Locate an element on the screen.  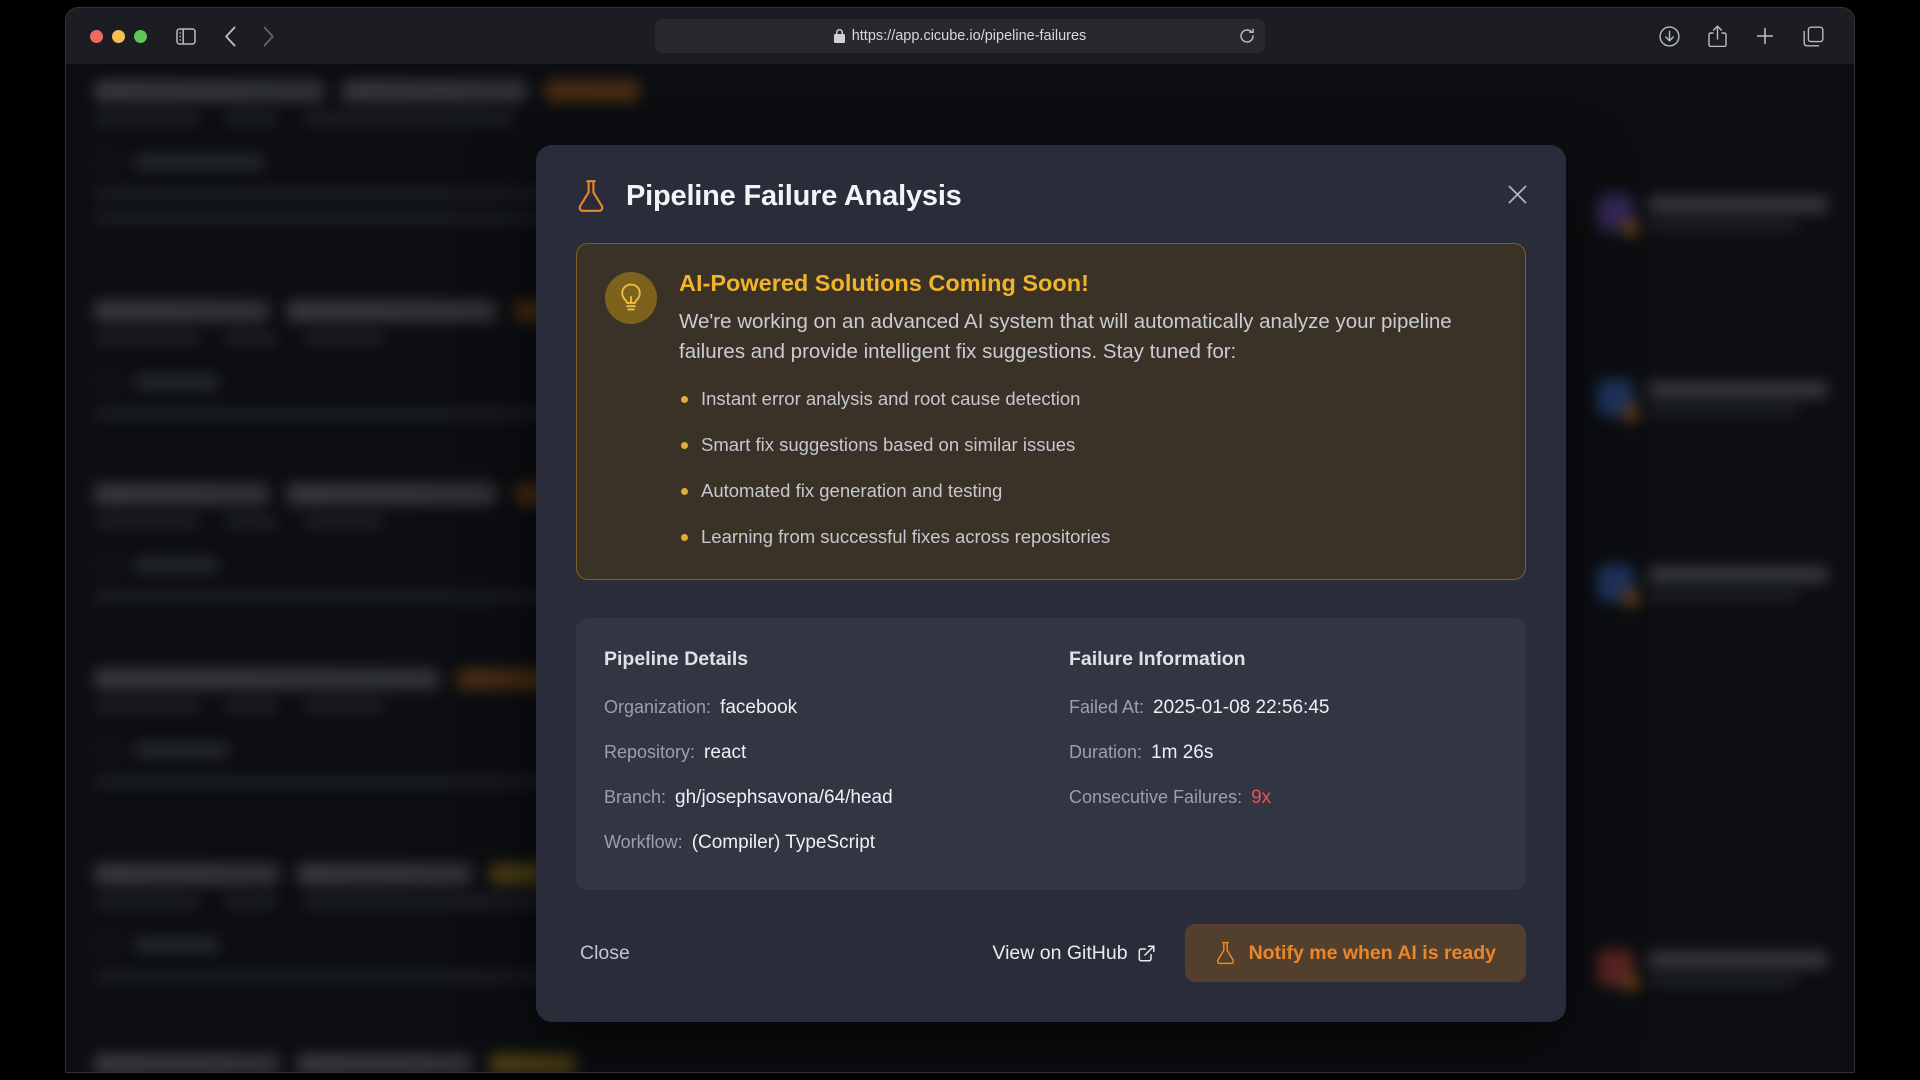
tab-overview-icon is located at coordinates (1813, 36).